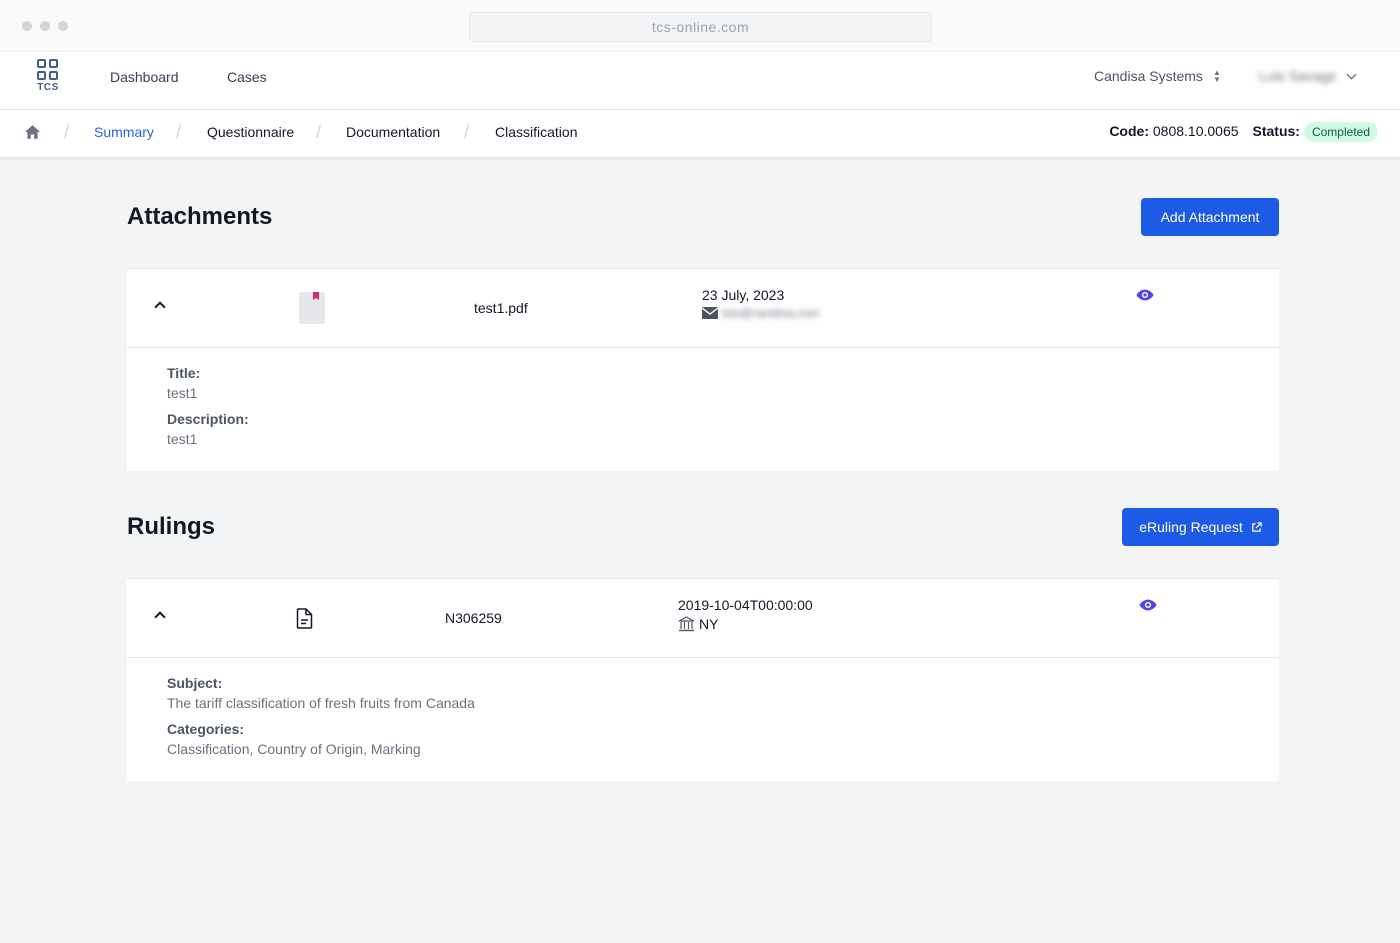 The height and width of the screenshot is (943, 1400). I want to click on url-bar: tcs-online.com, so click(700, 27).